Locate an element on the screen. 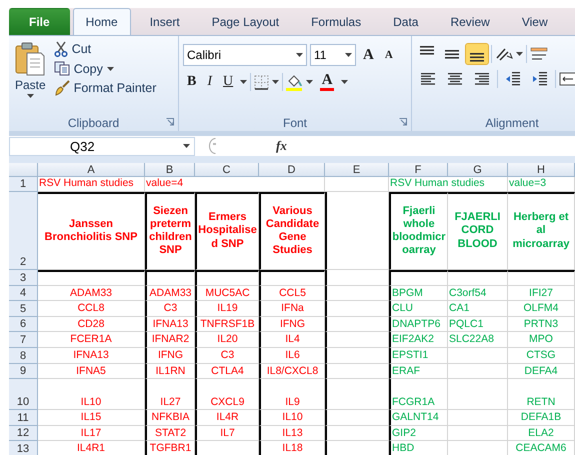  cell-text: IL4 is located at coordinates (292, 339).